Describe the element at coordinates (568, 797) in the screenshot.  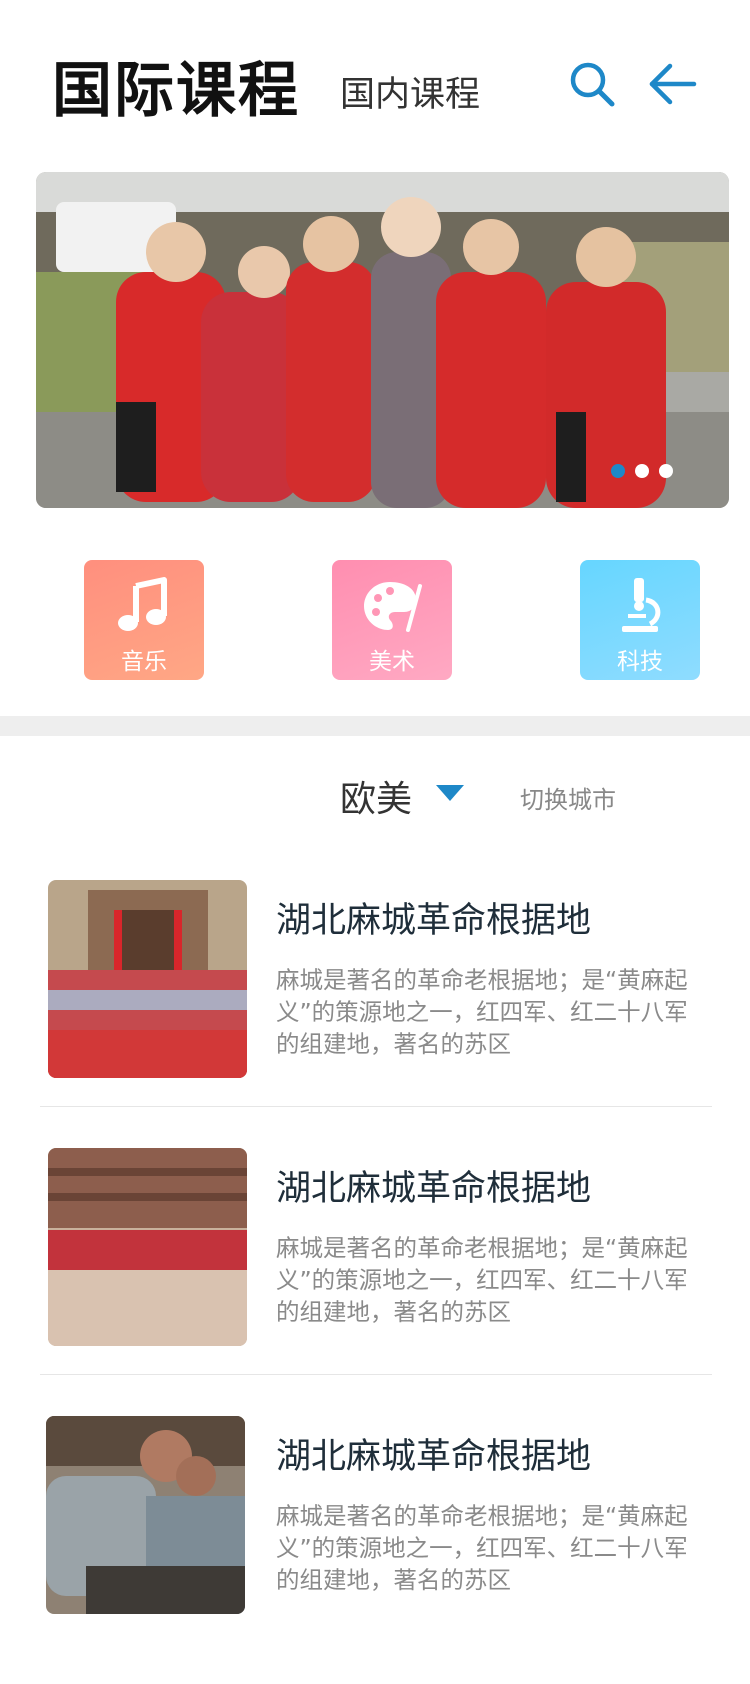
I see `switch-city-link: 切换城市` at that location.